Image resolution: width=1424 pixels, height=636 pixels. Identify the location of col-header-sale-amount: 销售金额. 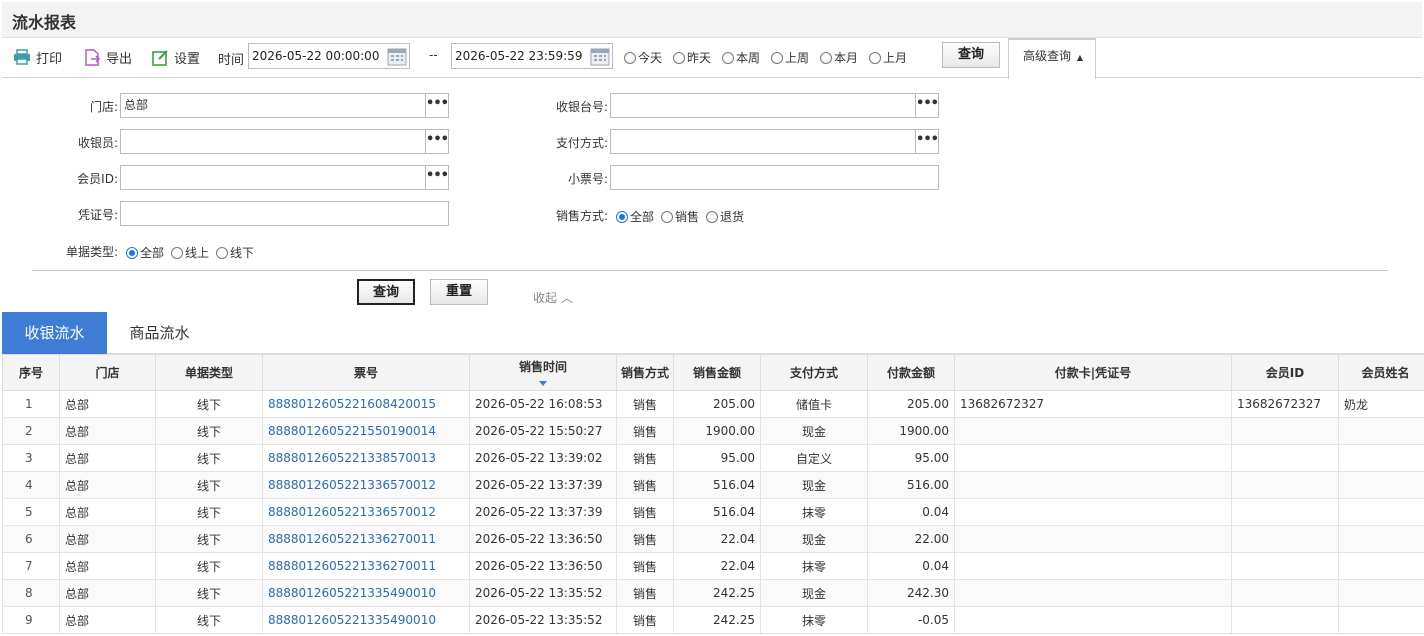
(717, 372).